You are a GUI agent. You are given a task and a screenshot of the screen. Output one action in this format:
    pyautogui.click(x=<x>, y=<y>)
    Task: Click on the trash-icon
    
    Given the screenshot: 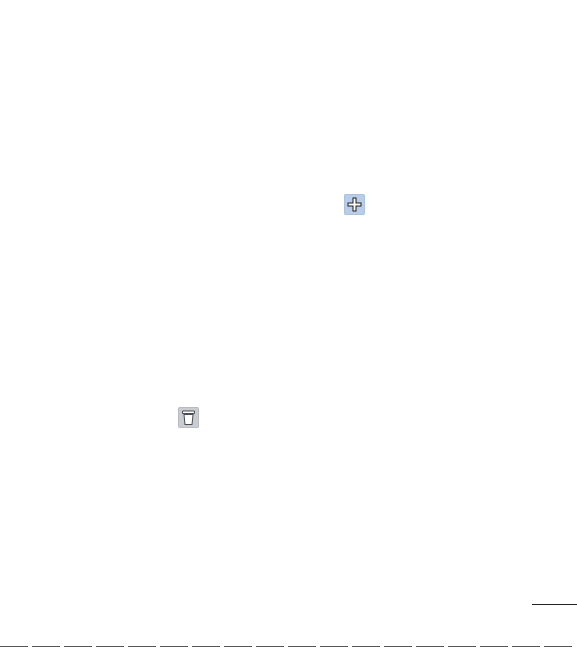 What is the action you would take?
    pyautogui.click(x=188, y=417)
    